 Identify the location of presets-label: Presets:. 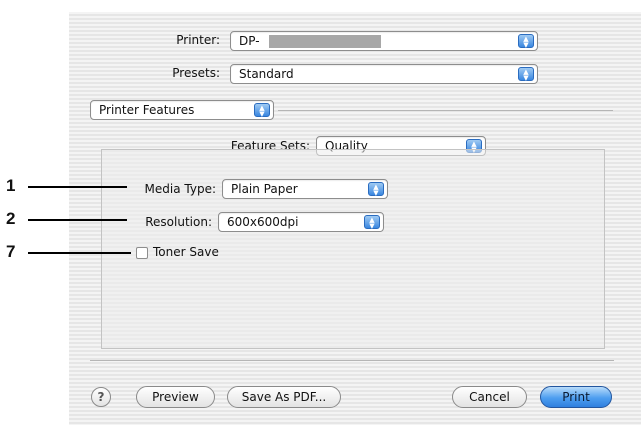
(196, 73).